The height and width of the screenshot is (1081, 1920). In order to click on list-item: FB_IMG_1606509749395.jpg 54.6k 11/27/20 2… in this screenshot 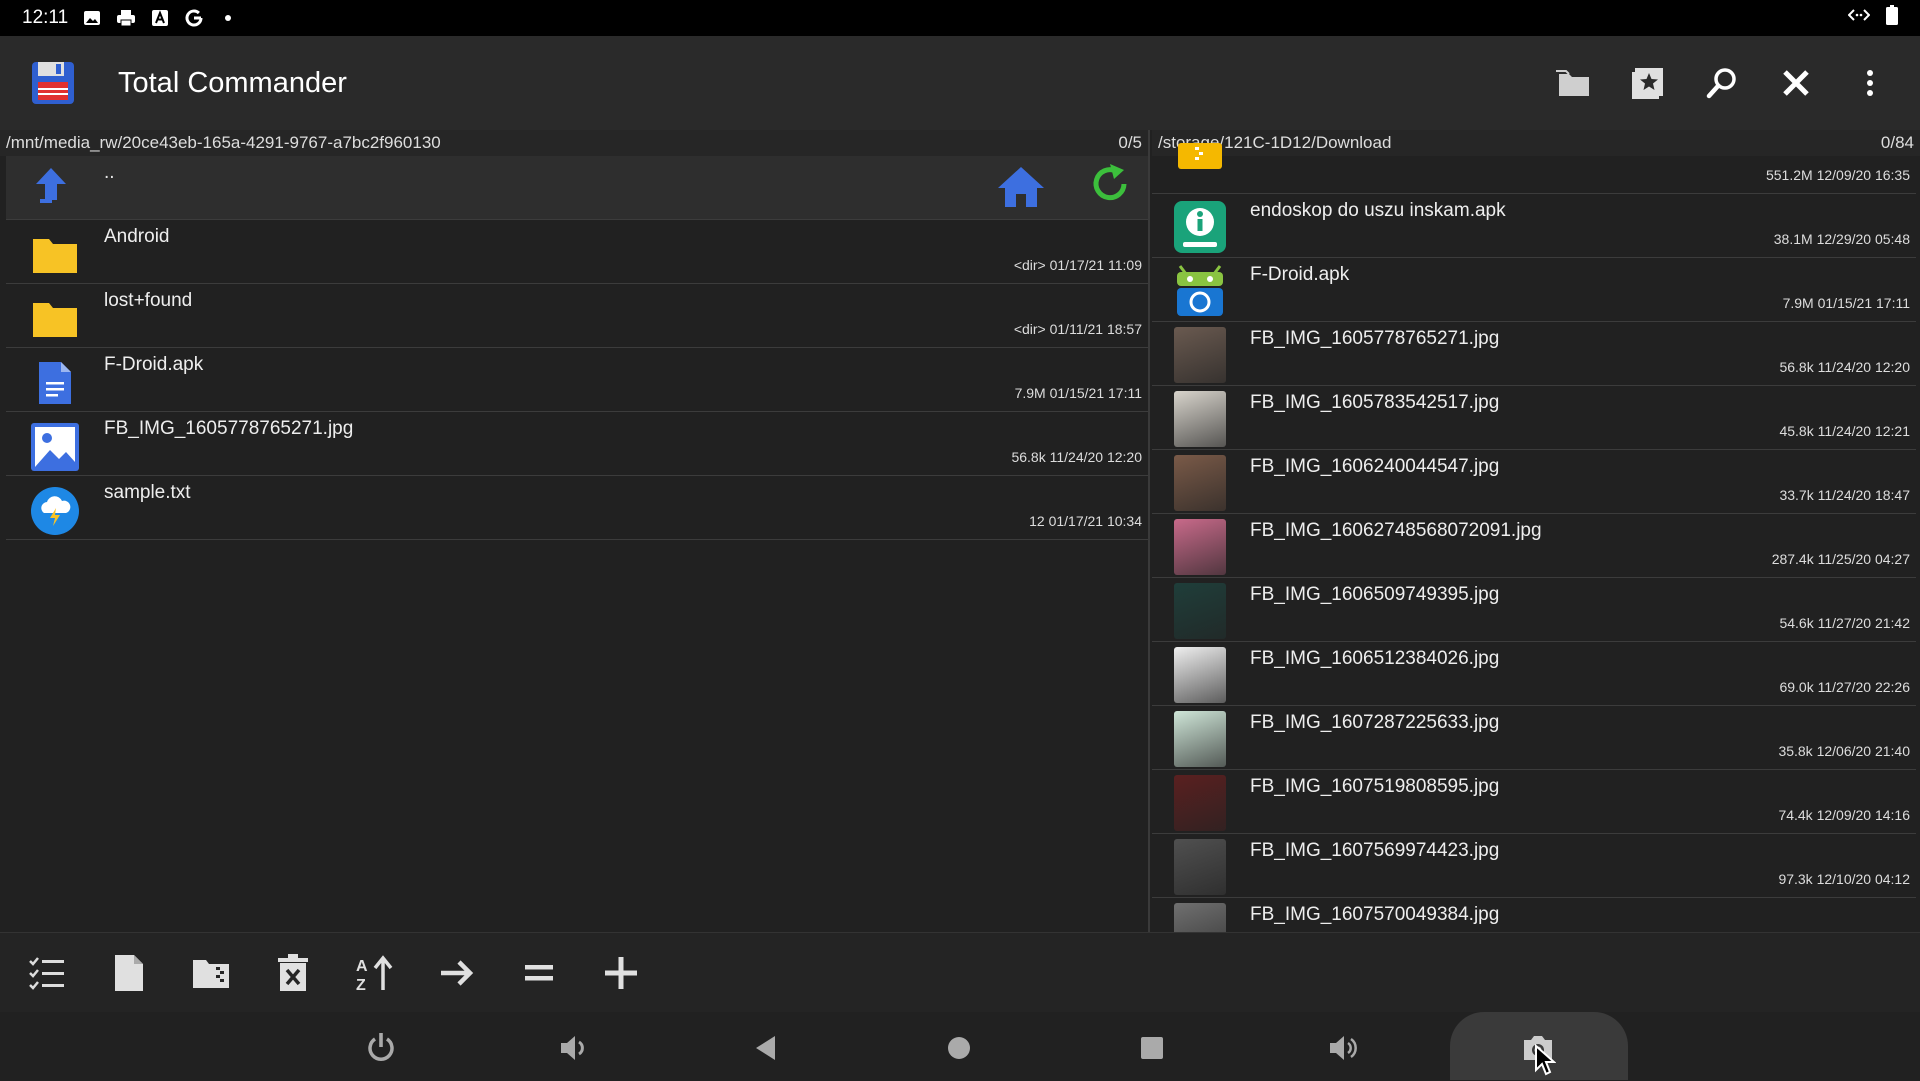, I will do `click(1534, 610)`.